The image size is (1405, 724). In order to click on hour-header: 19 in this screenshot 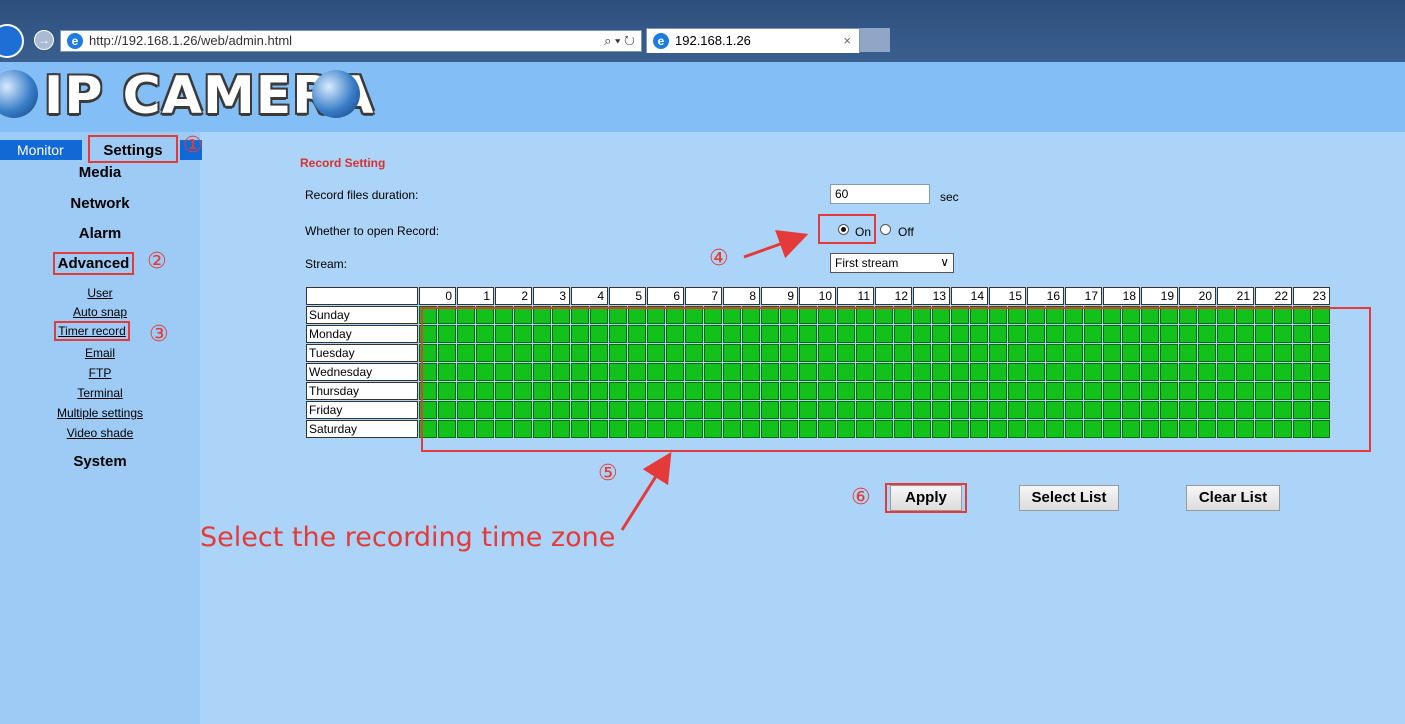, I will do `click(1159, 296)`.